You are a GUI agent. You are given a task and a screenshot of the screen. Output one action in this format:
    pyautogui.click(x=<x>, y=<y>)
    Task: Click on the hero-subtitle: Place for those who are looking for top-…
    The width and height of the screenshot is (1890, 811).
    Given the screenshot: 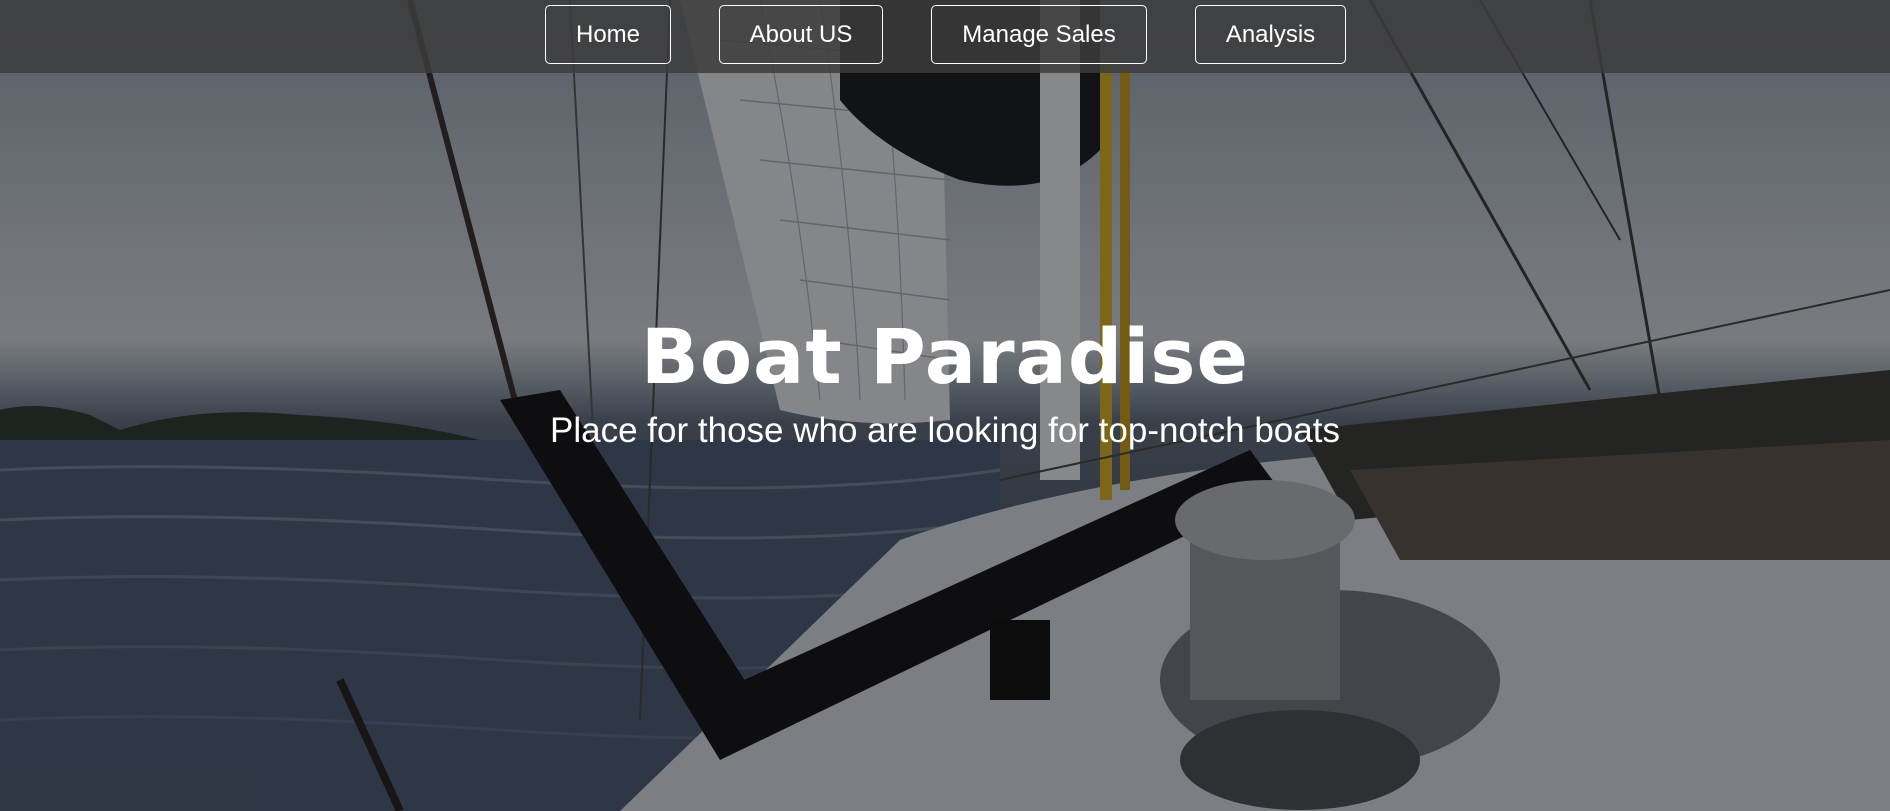 What is the action you would take?
    pyautogui.click(x=945, y=430)
    